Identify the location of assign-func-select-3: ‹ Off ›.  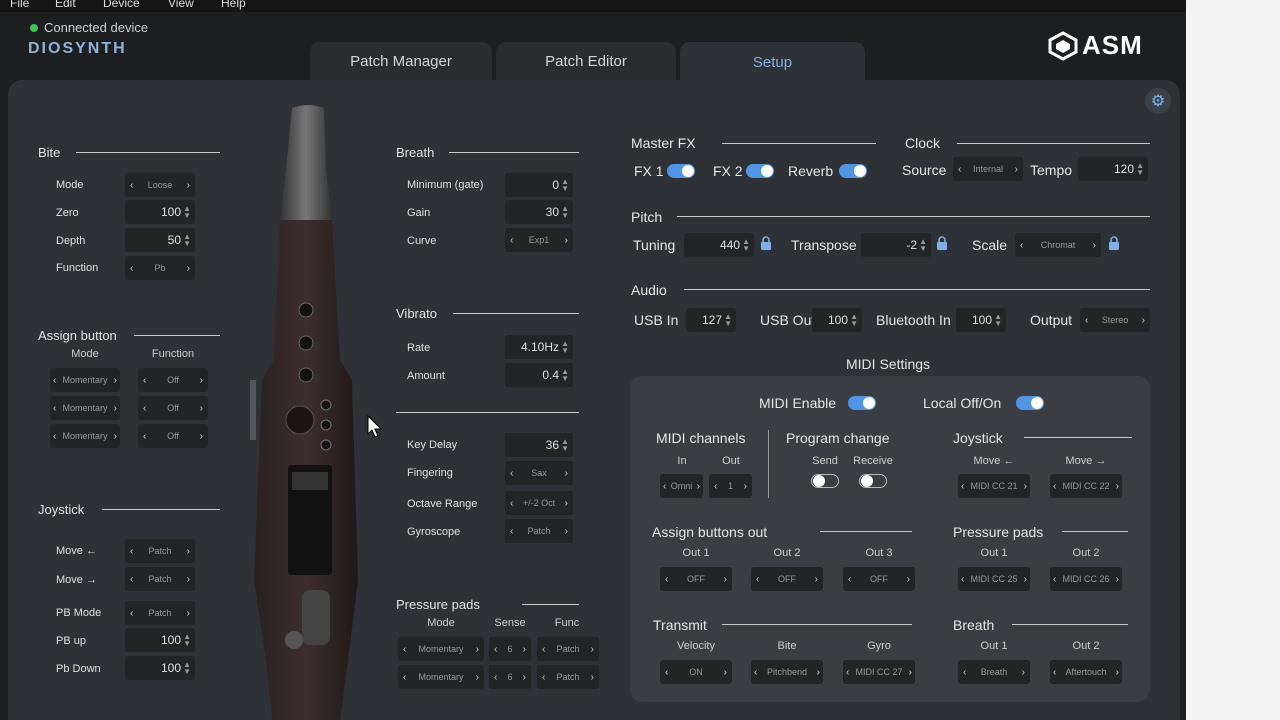
(173, 436).